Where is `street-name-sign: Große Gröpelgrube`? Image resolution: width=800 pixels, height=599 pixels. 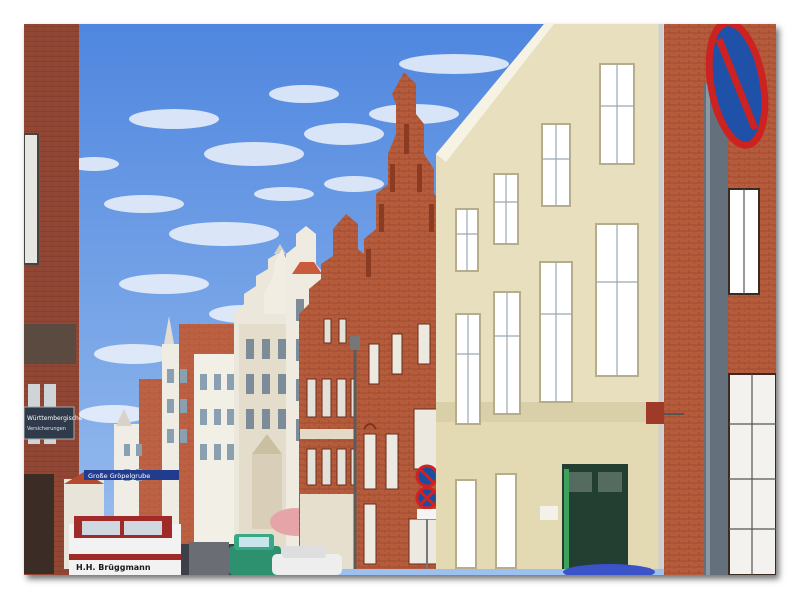 street-name-sign: Große Gröpelgrube is located at coordinates (131, 475).